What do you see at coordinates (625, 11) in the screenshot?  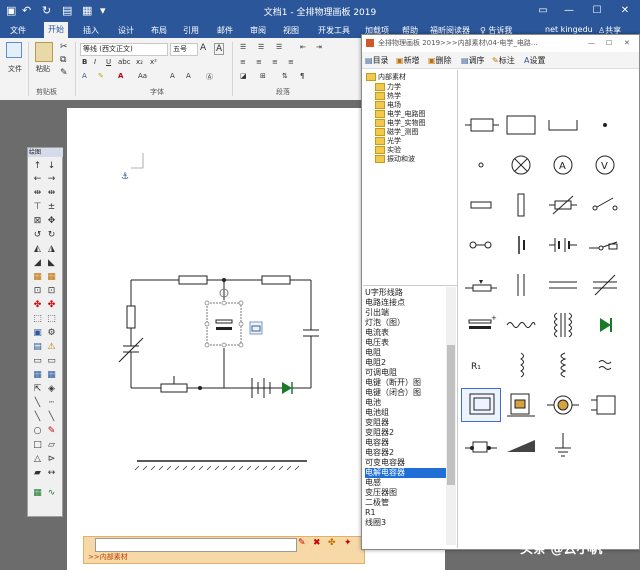 I see `close-button: ✕` at bounding box center [625, 11].